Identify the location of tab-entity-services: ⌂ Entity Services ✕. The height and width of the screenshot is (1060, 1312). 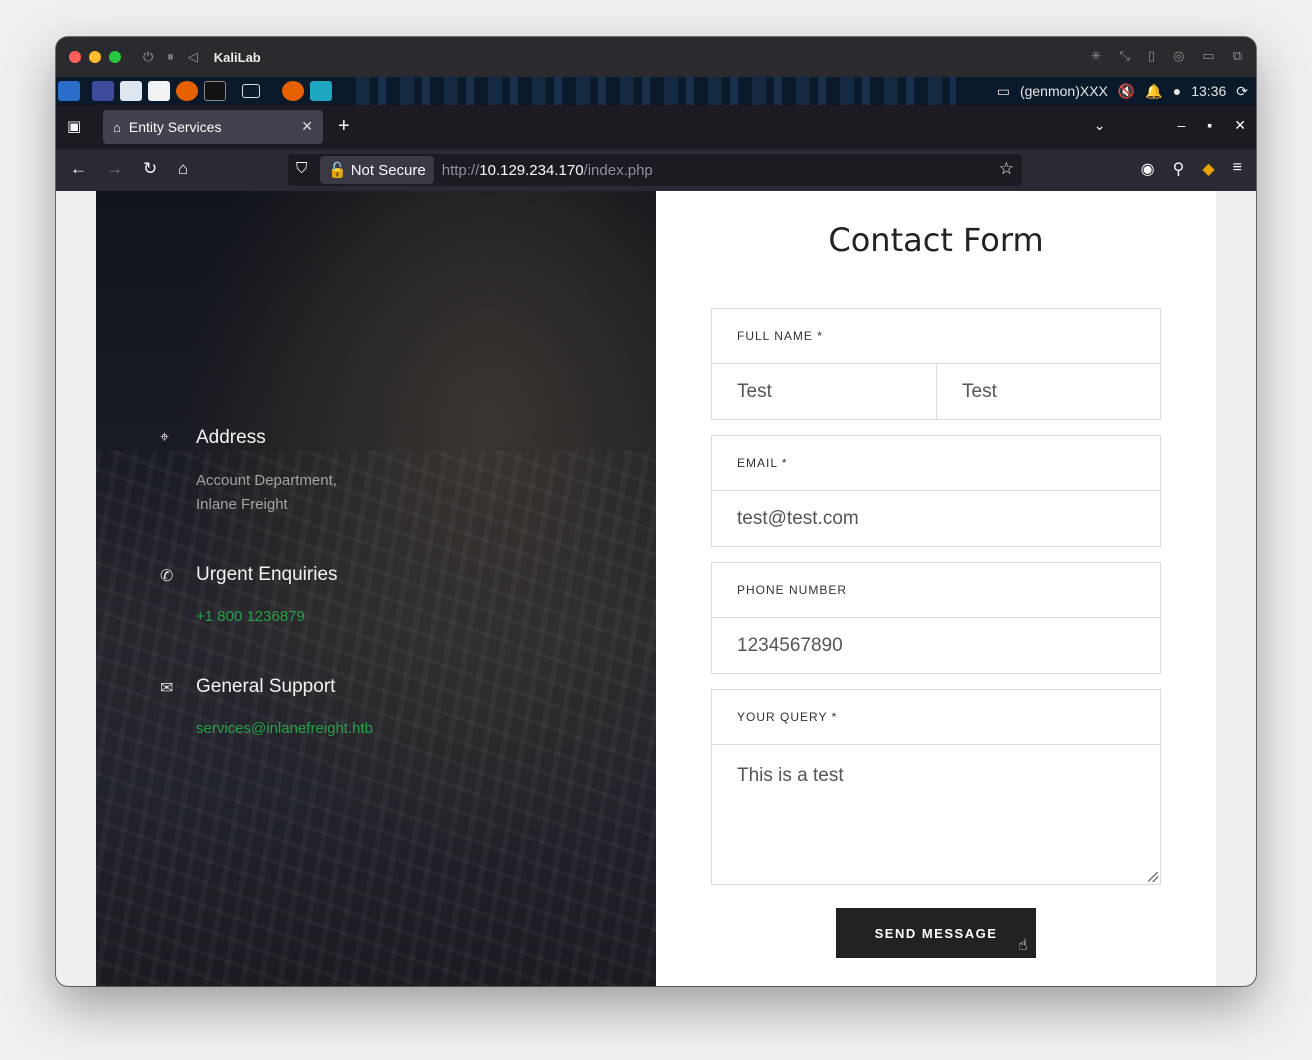
(213, 127).